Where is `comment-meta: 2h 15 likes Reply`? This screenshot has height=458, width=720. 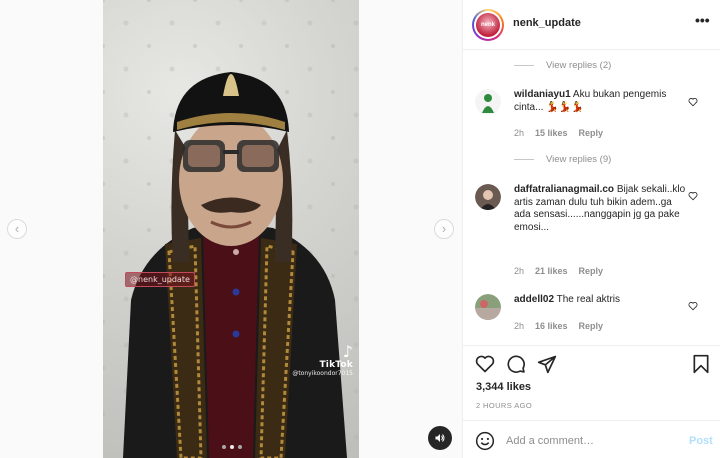
comment-meta: 2h 15 likes Reply is located at coordinates (558, 133).